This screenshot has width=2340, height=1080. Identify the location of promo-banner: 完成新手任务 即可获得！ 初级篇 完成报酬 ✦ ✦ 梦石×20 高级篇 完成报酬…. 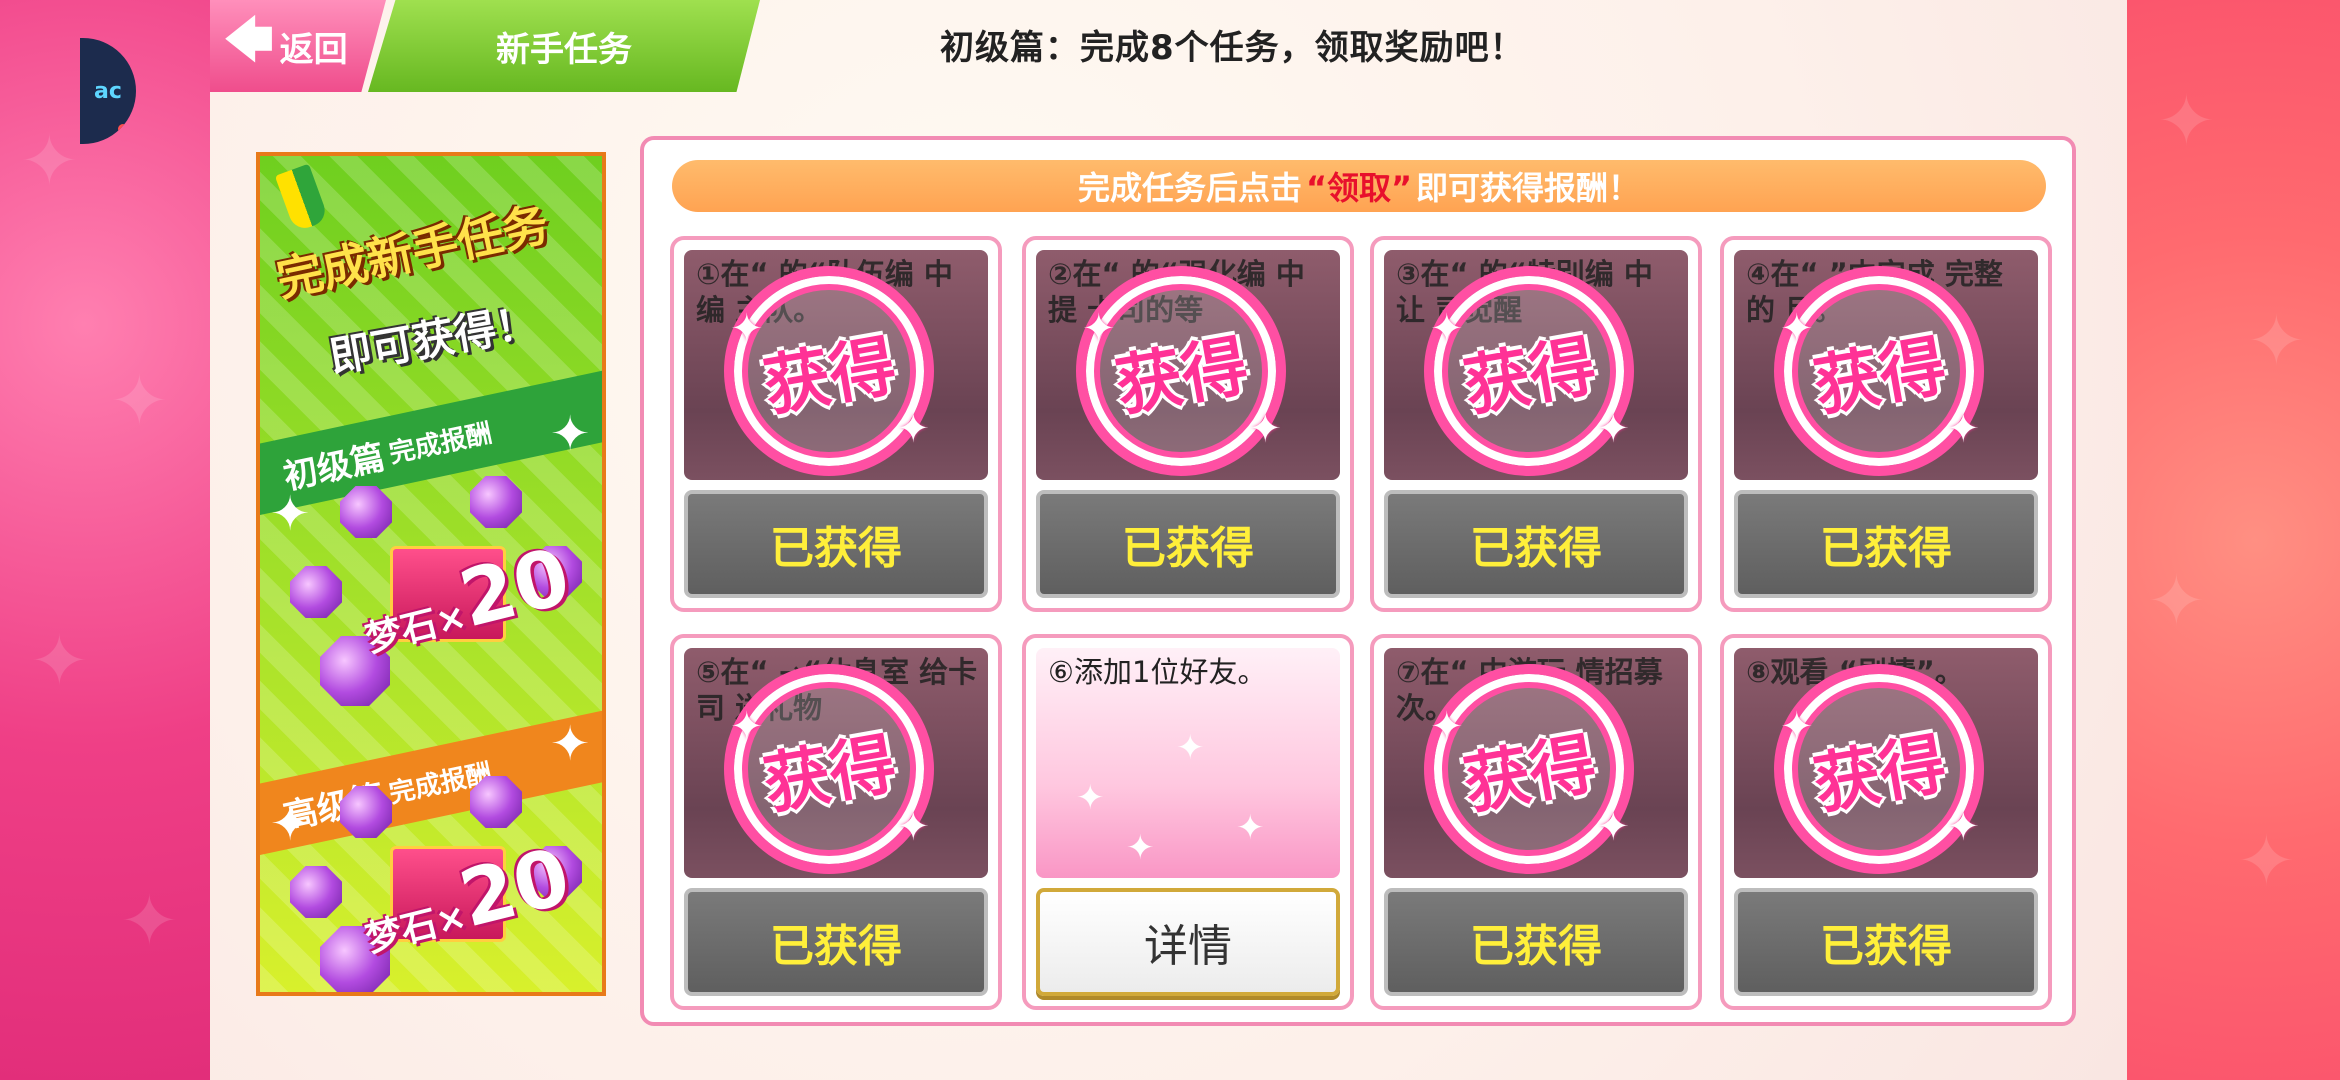
(431, 574).